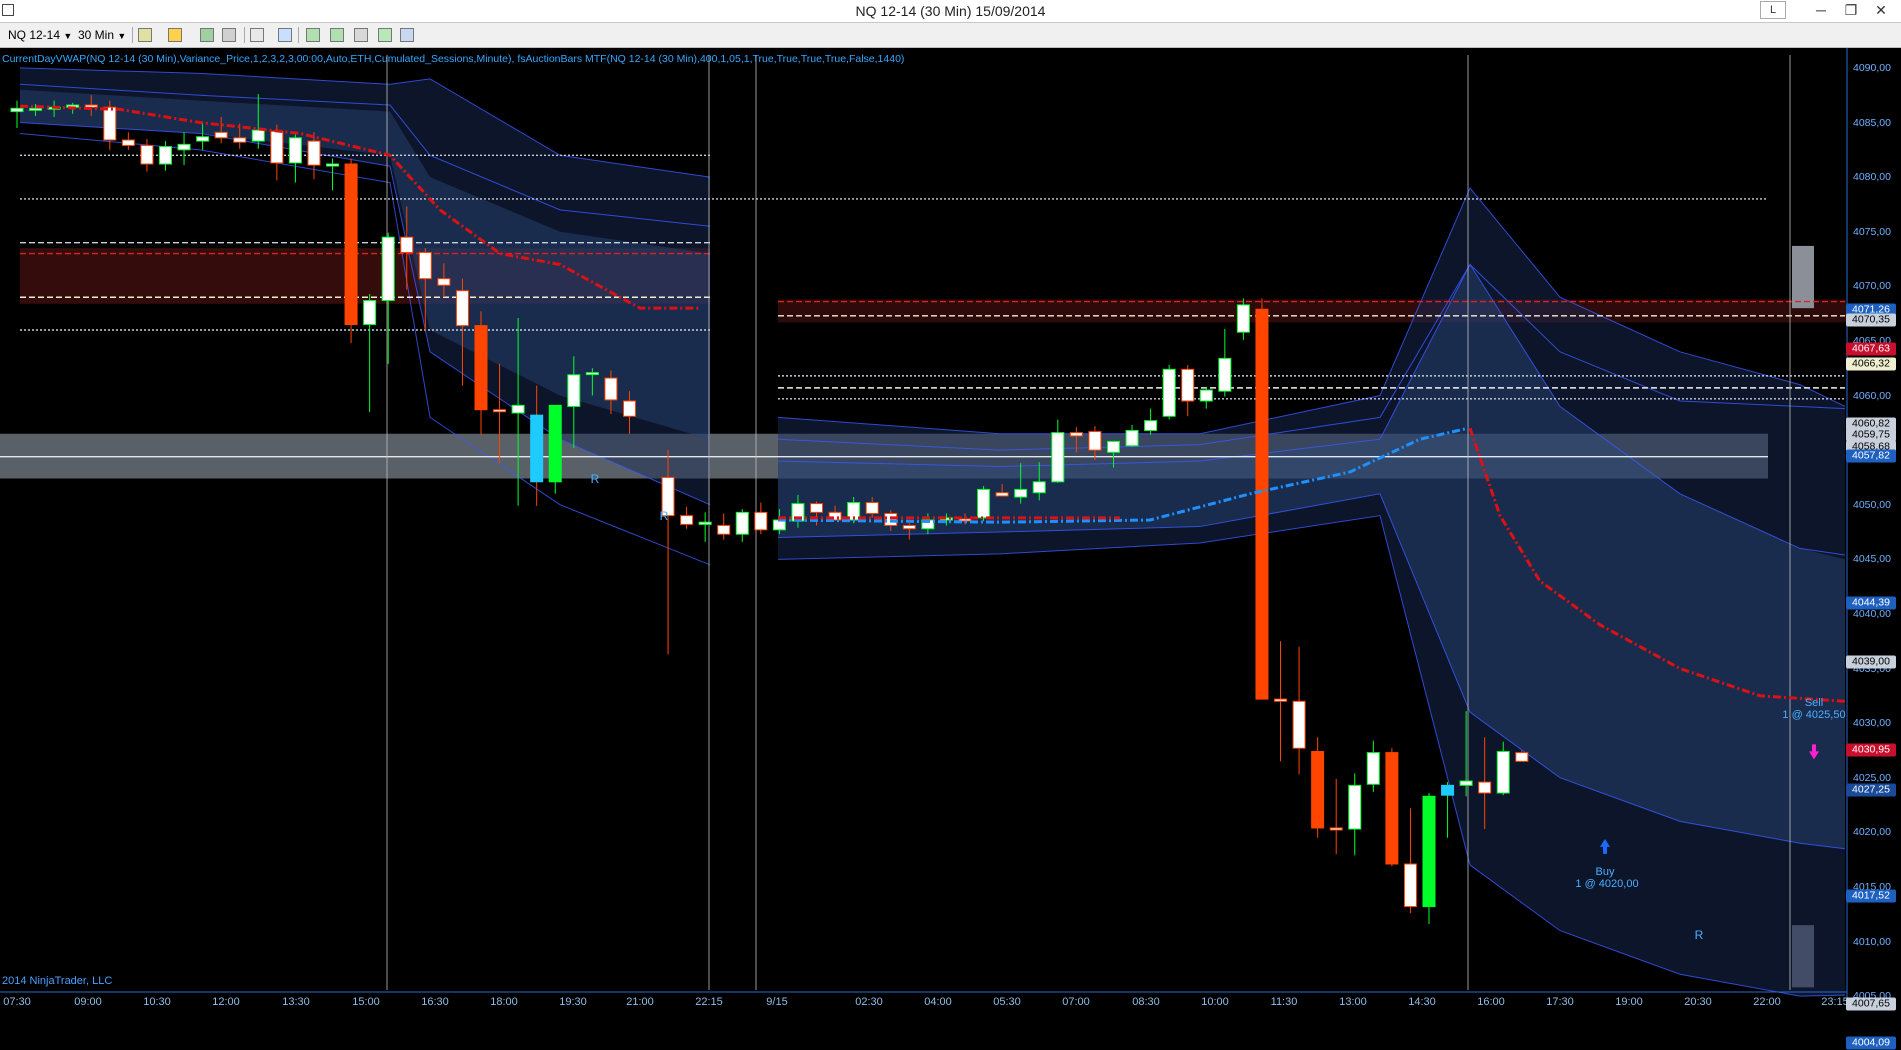  What do you see at coordinates (229, 35) in the screenshot?
I see `strategy-icon` at bounding box center [229, 35].